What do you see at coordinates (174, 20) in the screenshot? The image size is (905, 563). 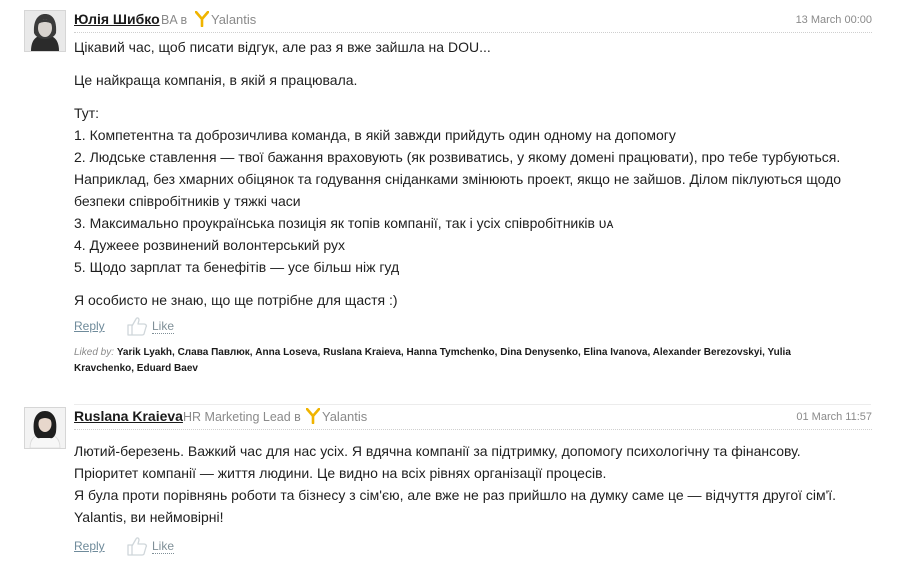 I see `author-role: BA в` at bounding box center [174, 20].